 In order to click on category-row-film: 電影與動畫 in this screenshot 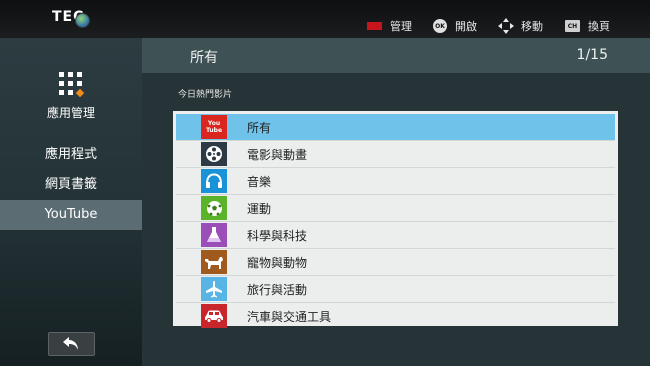, I will do `click(395, 153)`.